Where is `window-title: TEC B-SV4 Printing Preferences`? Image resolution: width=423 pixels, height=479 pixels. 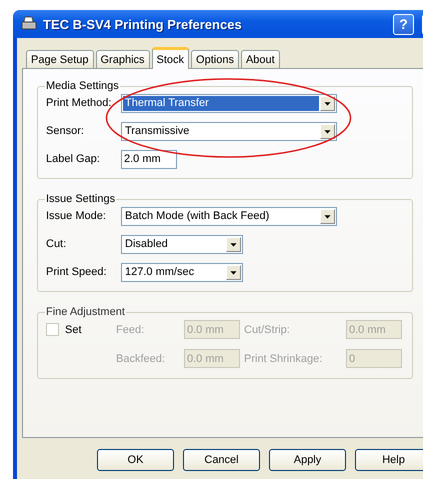 window-title: TEC B-SV4 Printing Preferences is located at coordinates (143, 24).